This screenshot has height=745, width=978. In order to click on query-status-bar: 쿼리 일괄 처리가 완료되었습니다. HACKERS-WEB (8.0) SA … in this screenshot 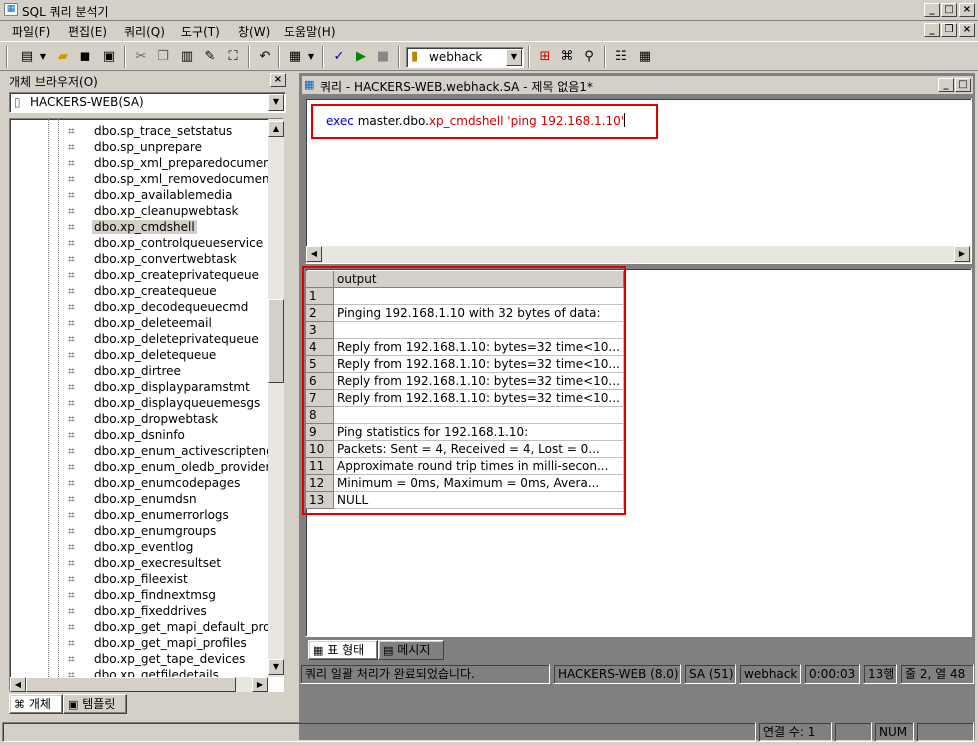, I will do `click(637, 675)`.